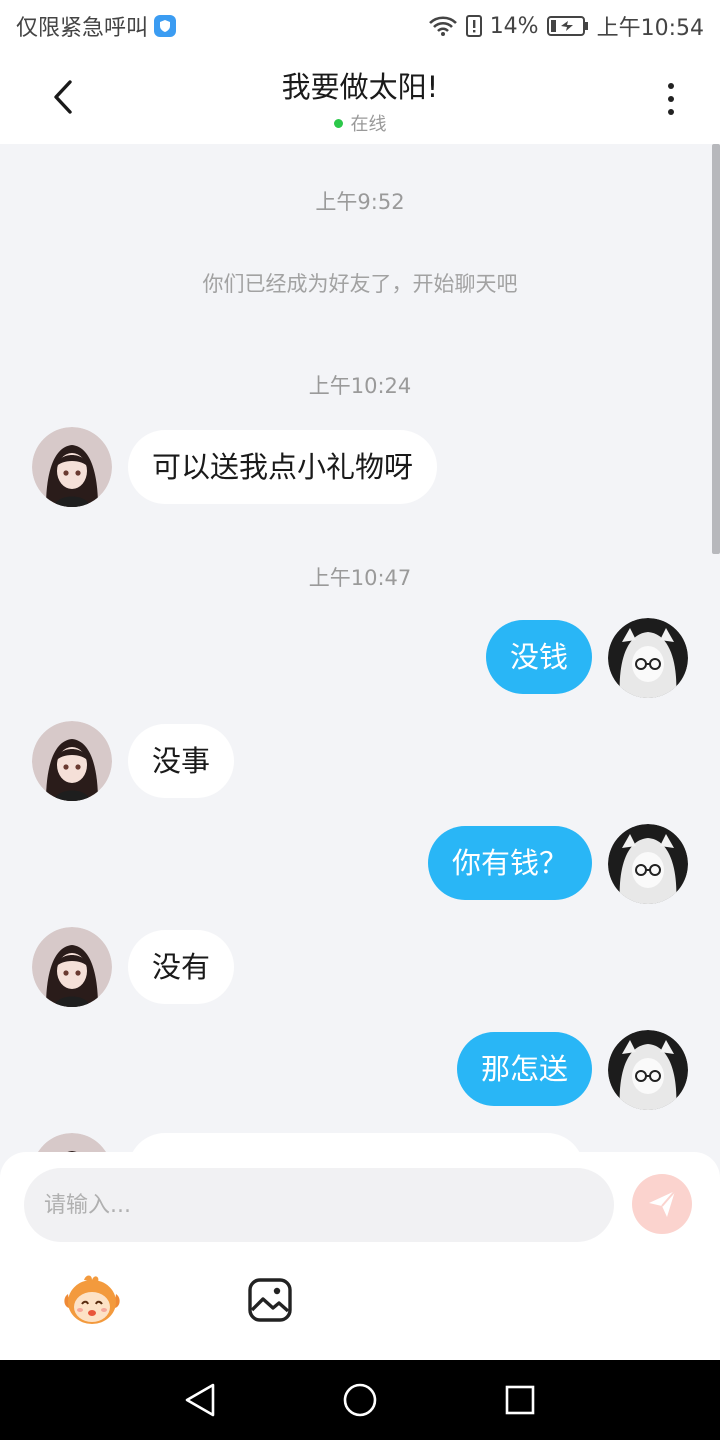  Describe the element at coordinates (338, 123) in the screenshot. I see `online-dot-icon` at that location.